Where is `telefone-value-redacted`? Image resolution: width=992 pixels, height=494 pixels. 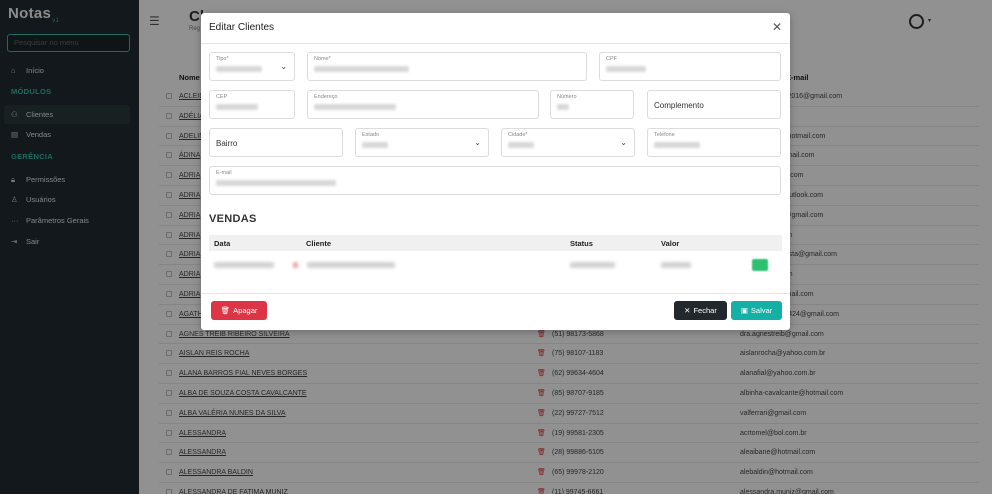 telefone-value-redacted is located at coordinates (677, 145).